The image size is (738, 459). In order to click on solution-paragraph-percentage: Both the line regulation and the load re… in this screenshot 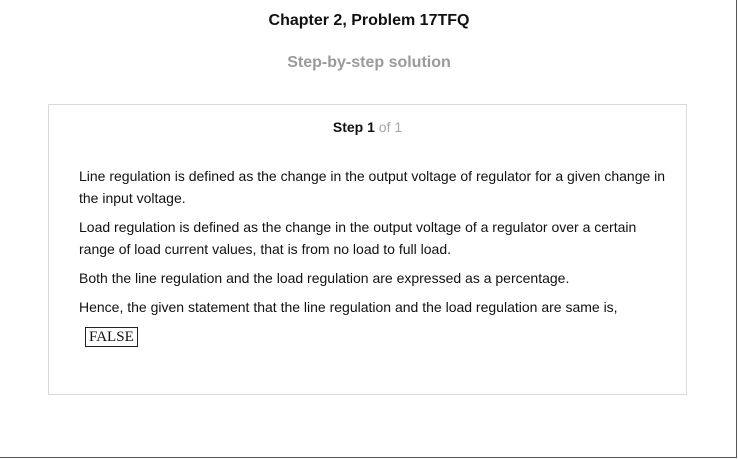, I will do `click(324, 278)`.